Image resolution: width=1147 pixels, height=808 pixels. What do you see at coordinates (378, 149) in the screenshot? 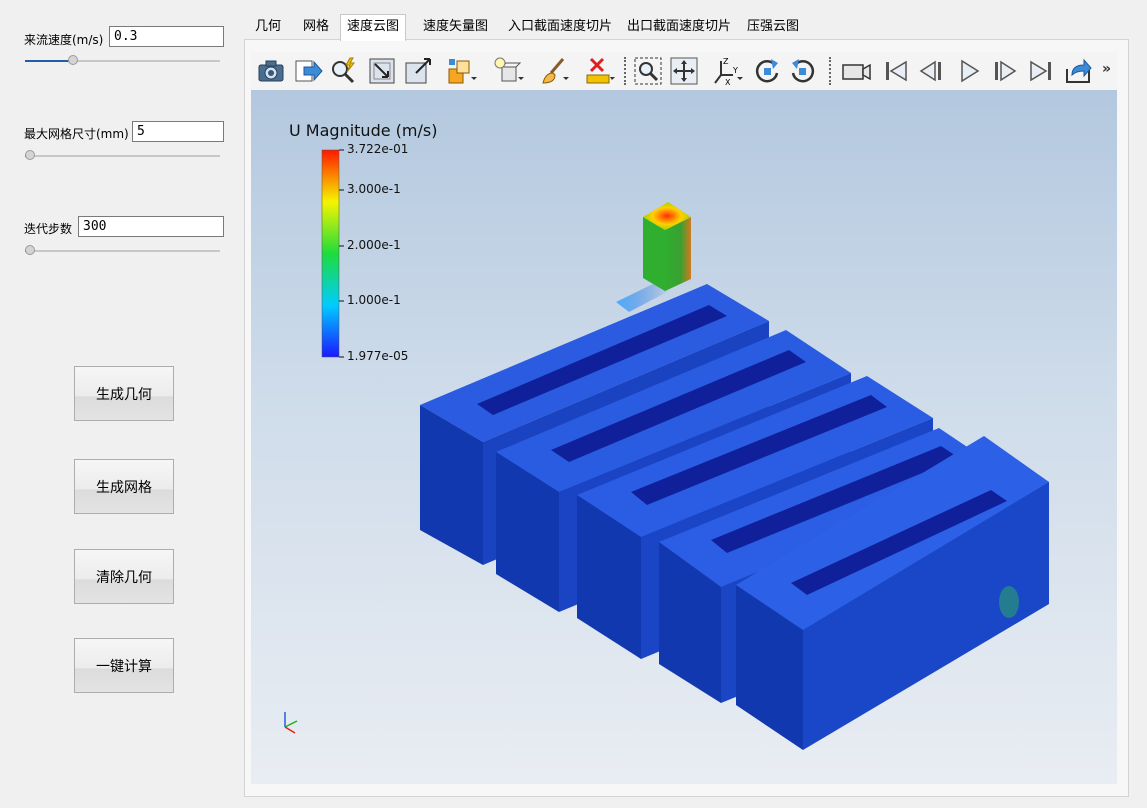
I see `color-legend-tick-label: 3.722e-01` at bounding box center [378, 149].